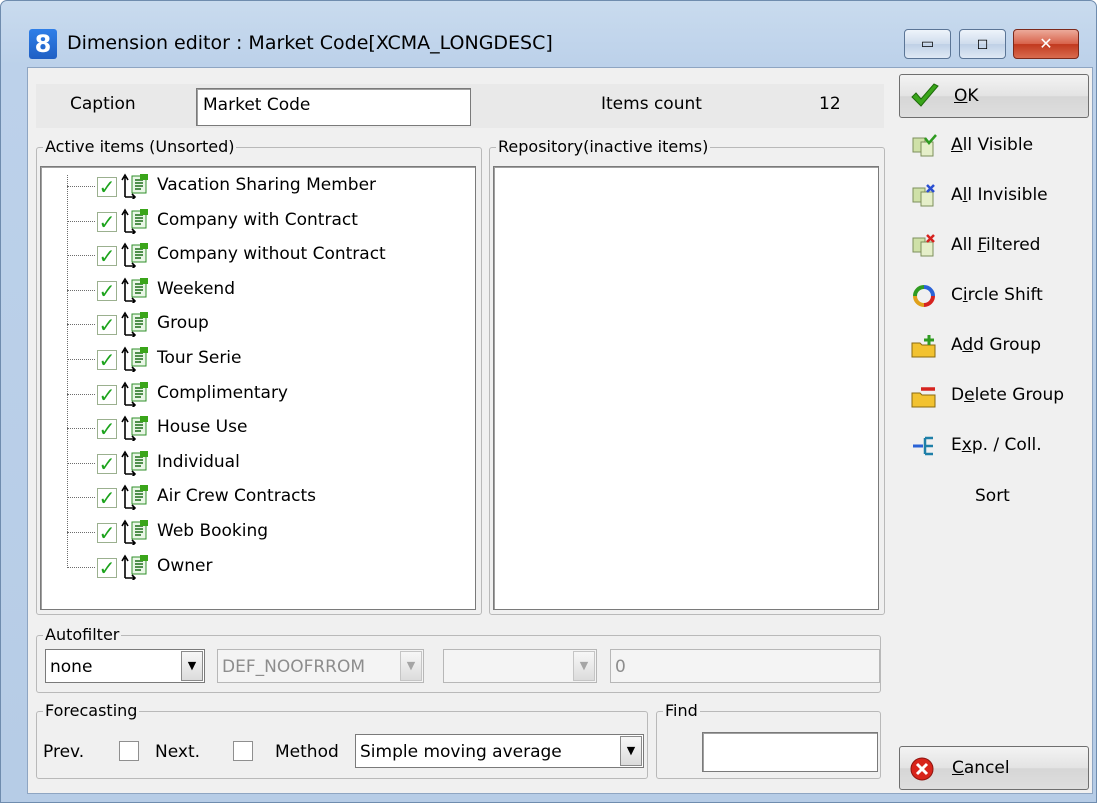  I want to click on cancel-label: Cancel, so click(981, 768).